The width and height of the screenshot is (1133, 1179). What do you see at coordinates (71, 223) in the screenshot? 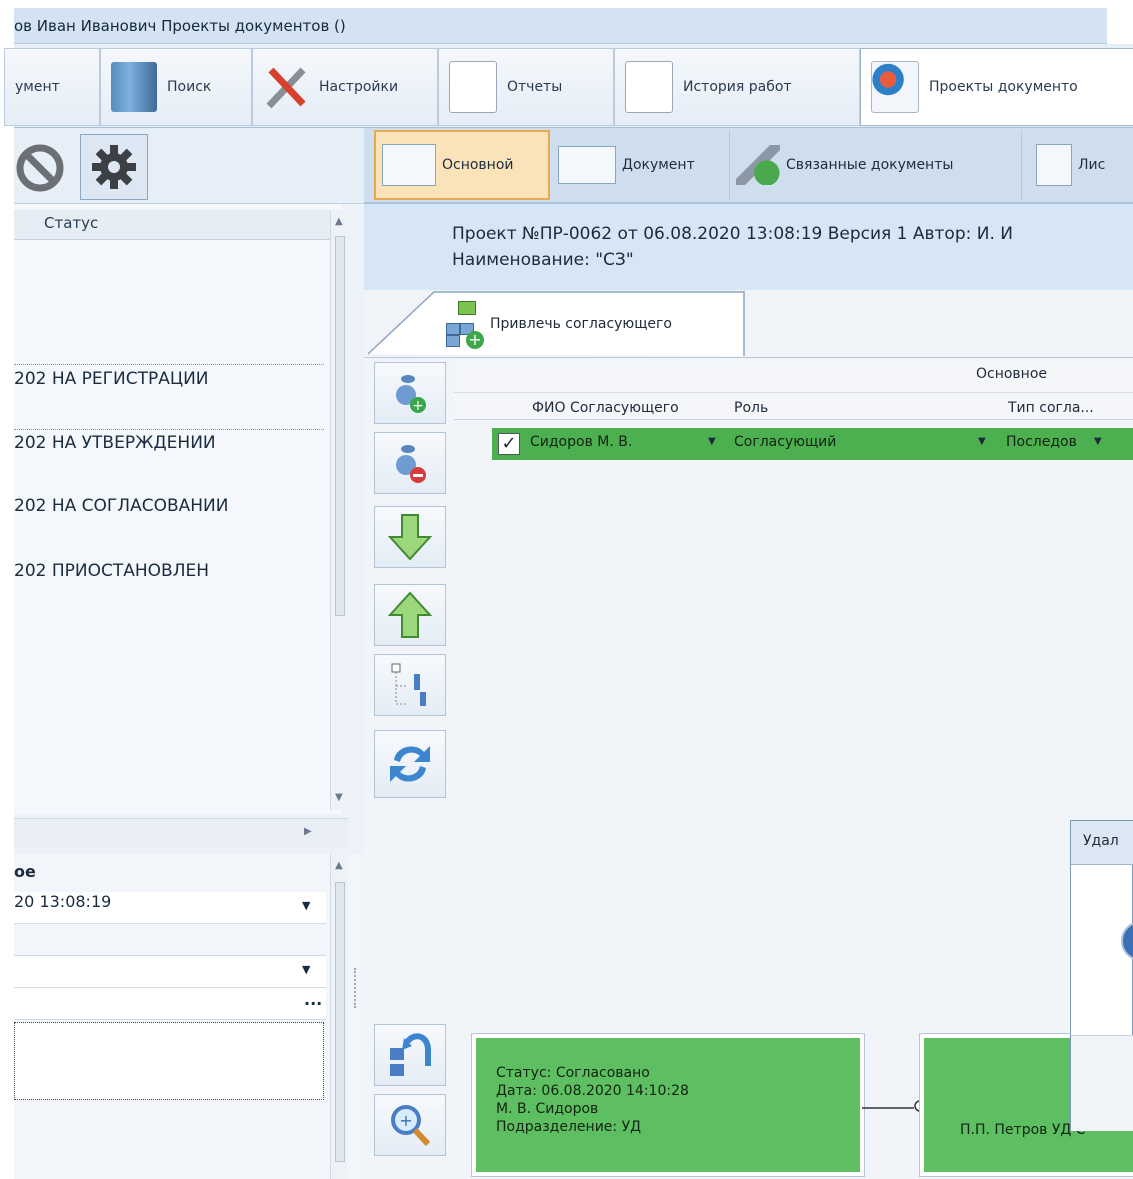
I see `column-header-status: Статус` at bounding box center [71, 223].